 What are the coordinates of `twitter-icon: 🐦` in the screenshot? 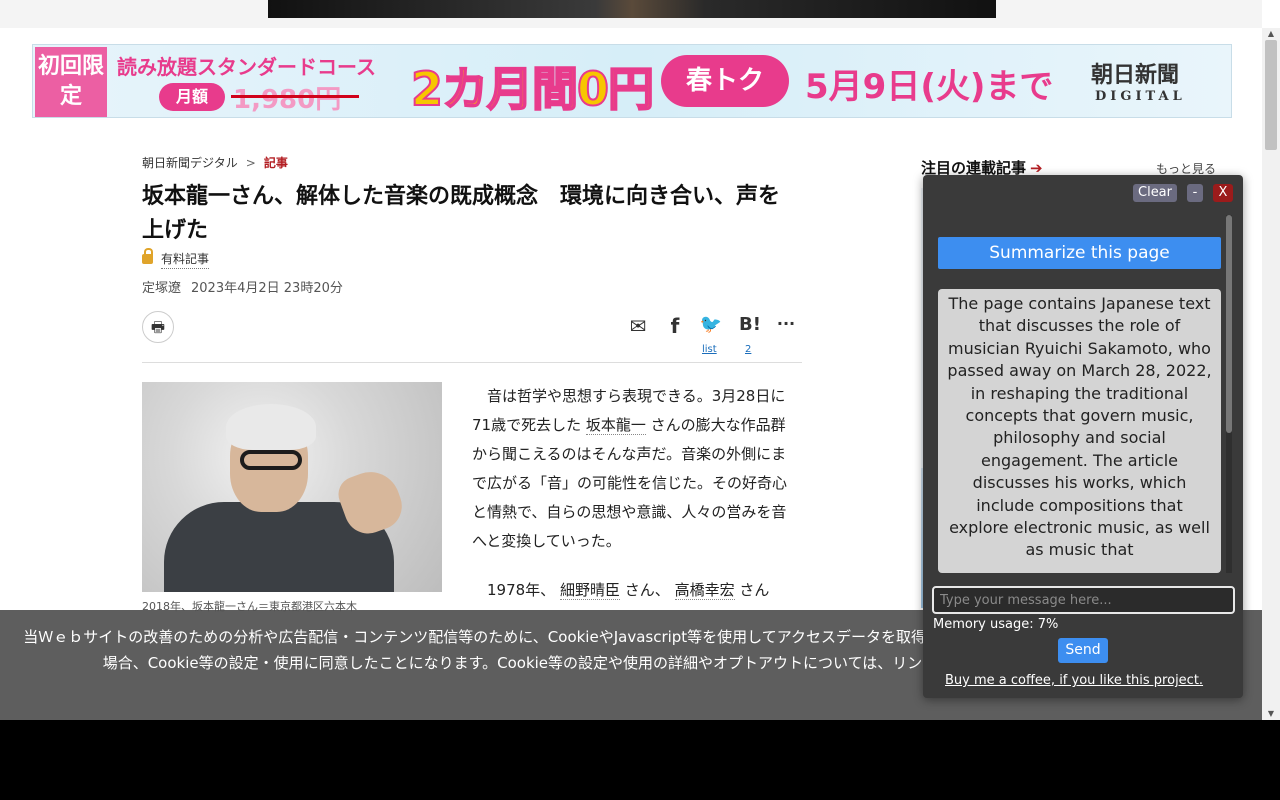 It's located at (711, 324).